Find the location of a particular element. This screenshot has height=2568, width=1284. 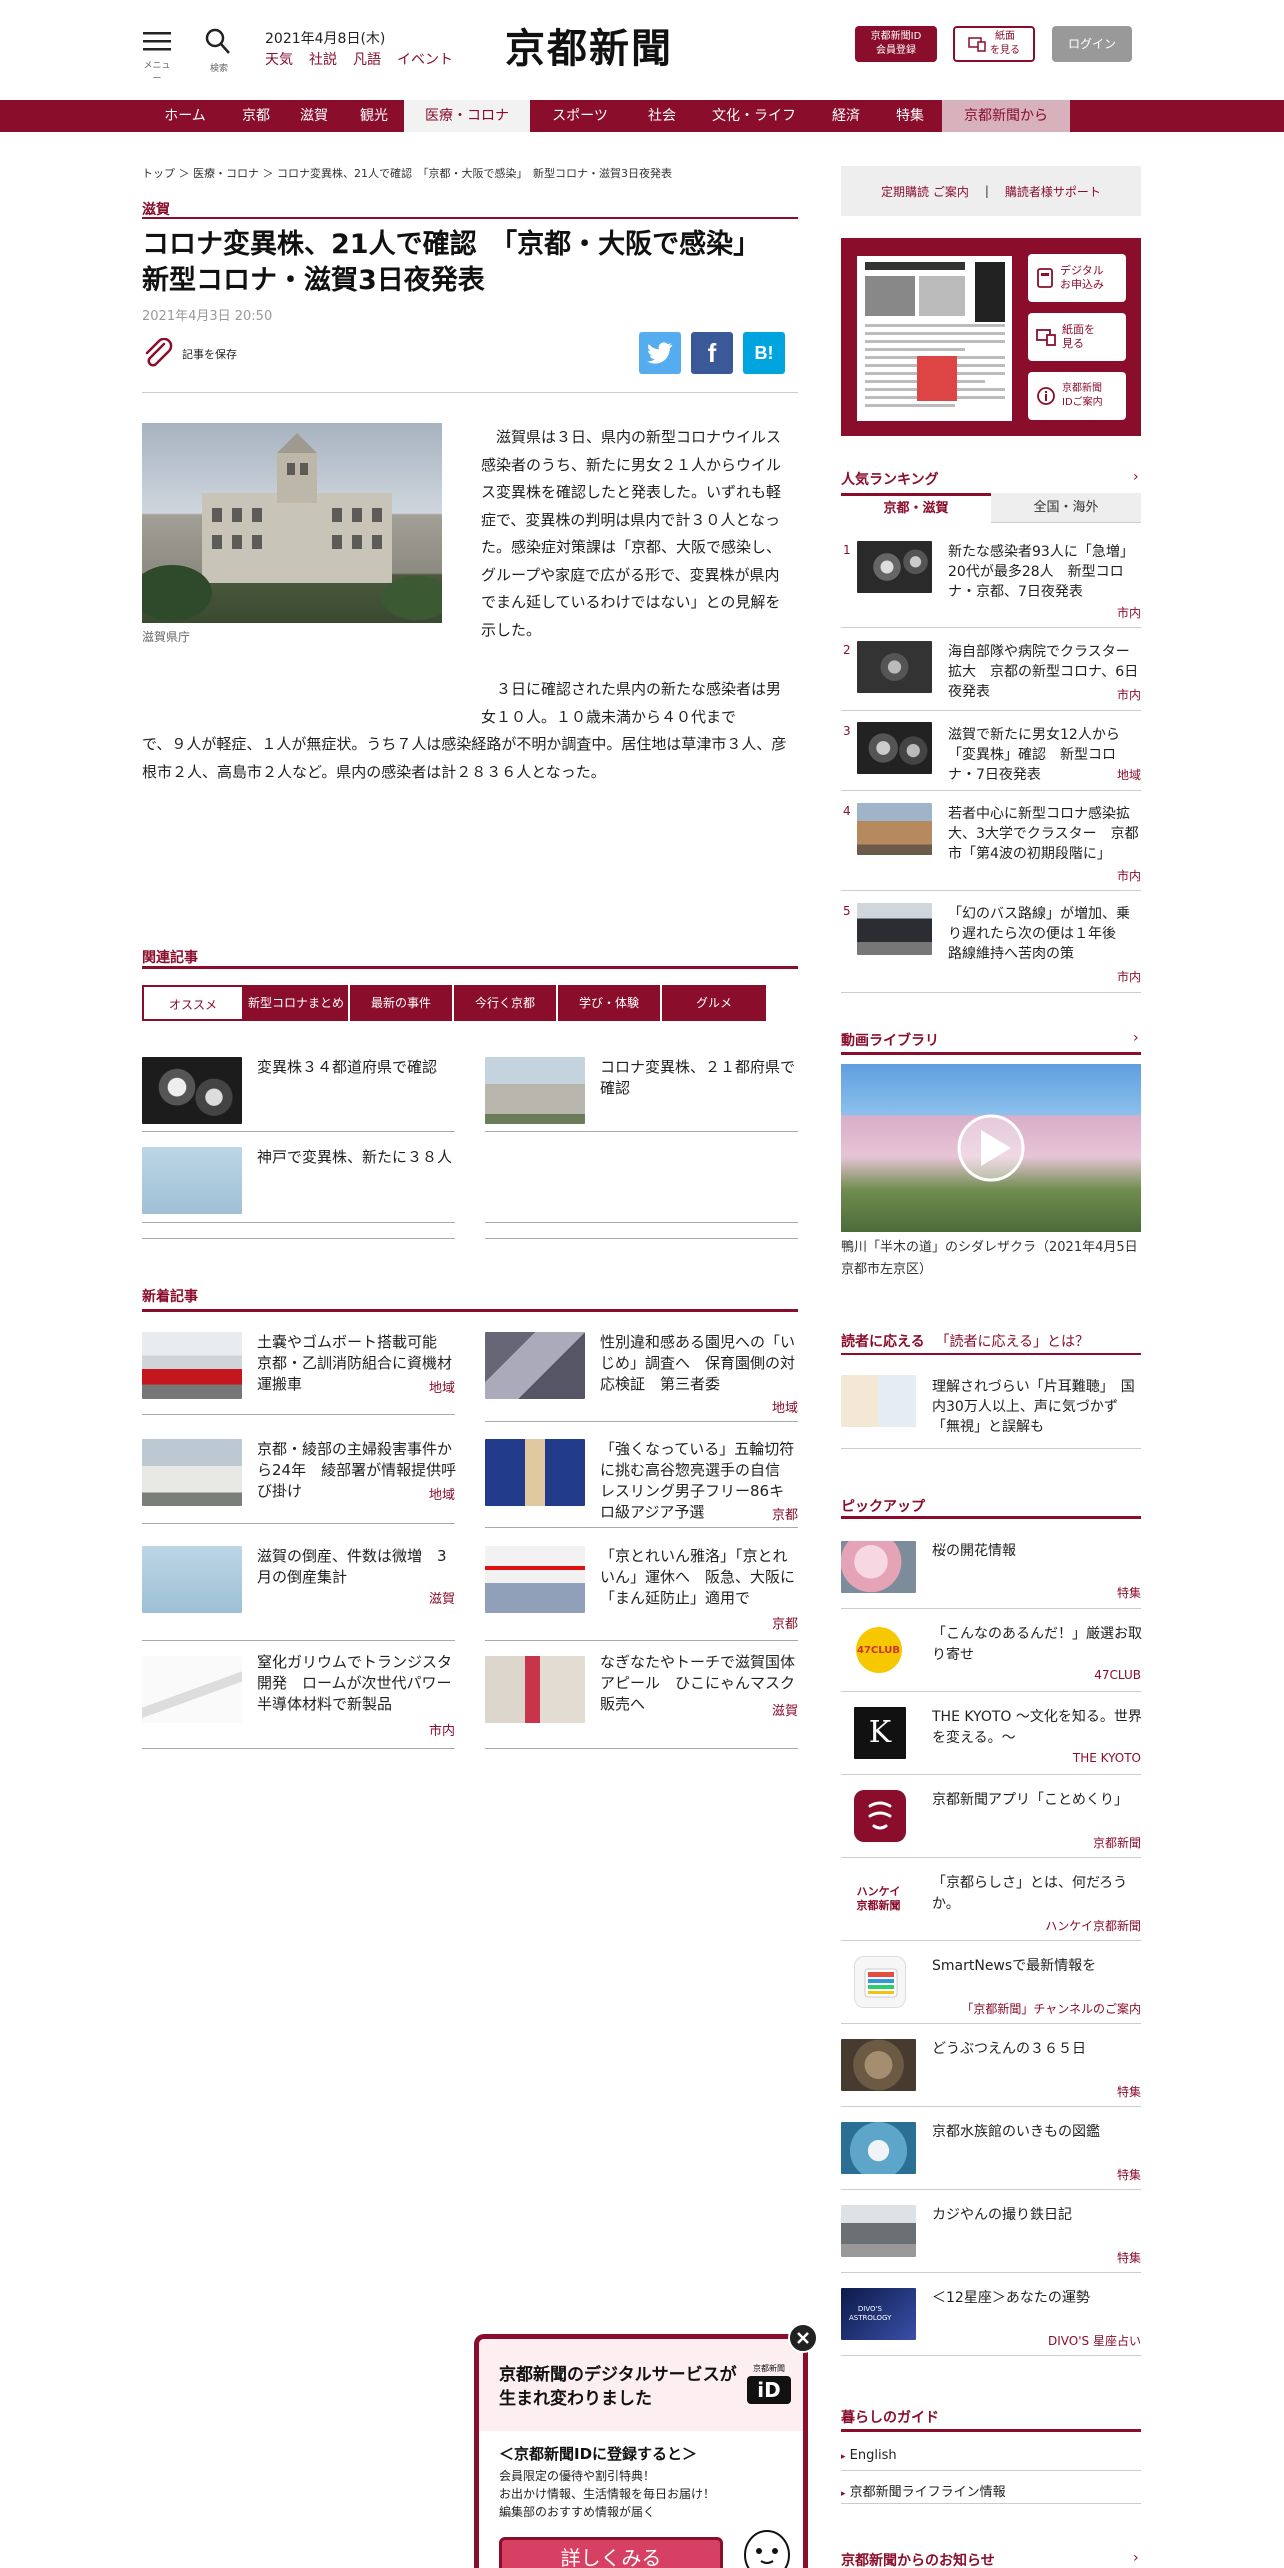

popup-close-button is located at coordinates (803, 2338).